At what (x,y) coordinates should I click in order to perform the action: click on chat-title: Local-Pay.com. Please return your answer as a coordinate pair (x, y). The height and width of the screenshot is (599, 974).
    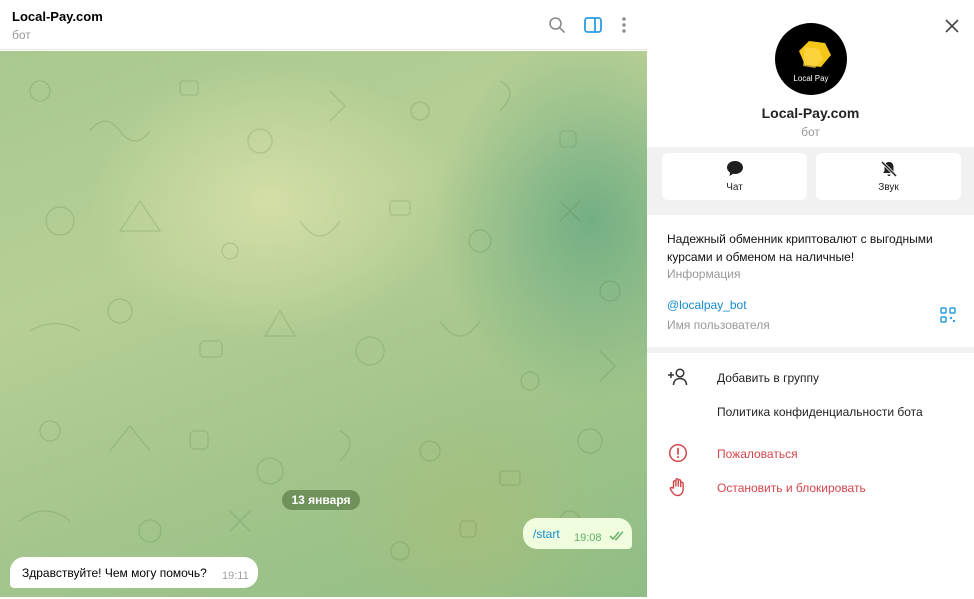
    Looking at the image, I should click on (57, 16).